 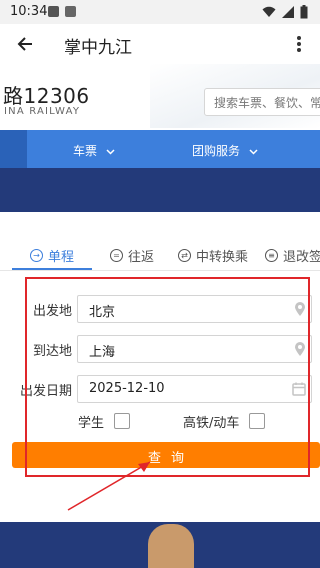 I want to click on equal-circle-icon: =, so click(x=116, y=255).